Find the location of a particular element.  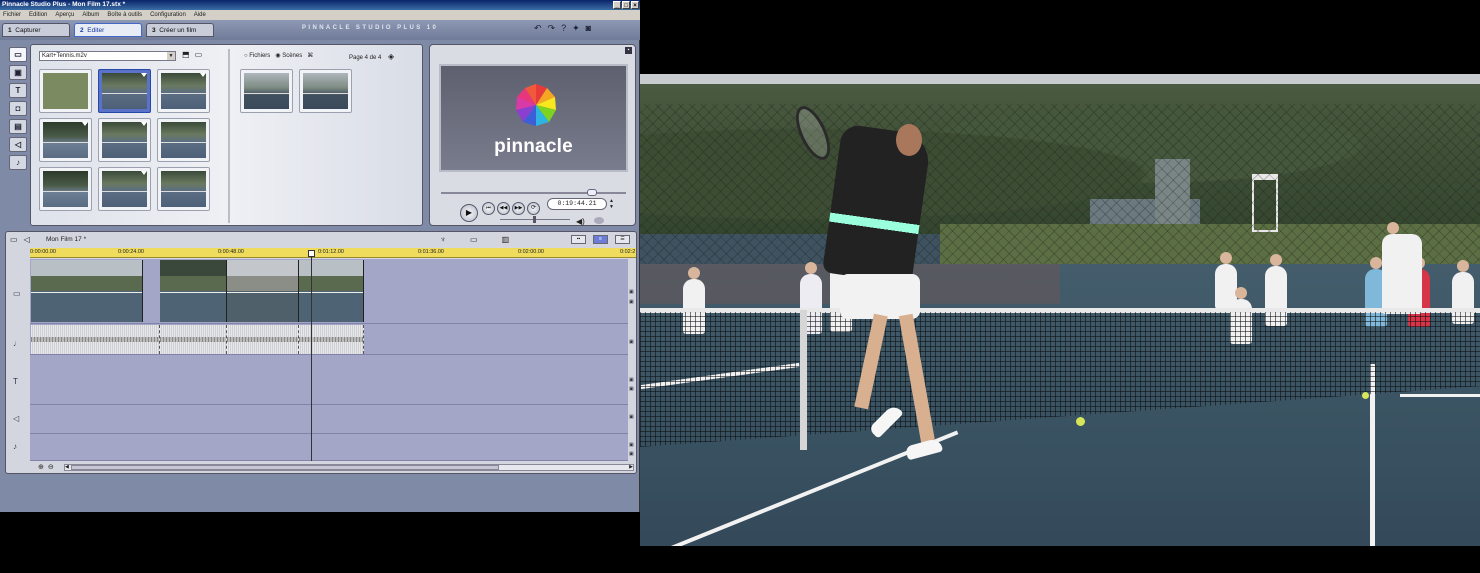

timeline-tracks is located at coordinates (329, 360).